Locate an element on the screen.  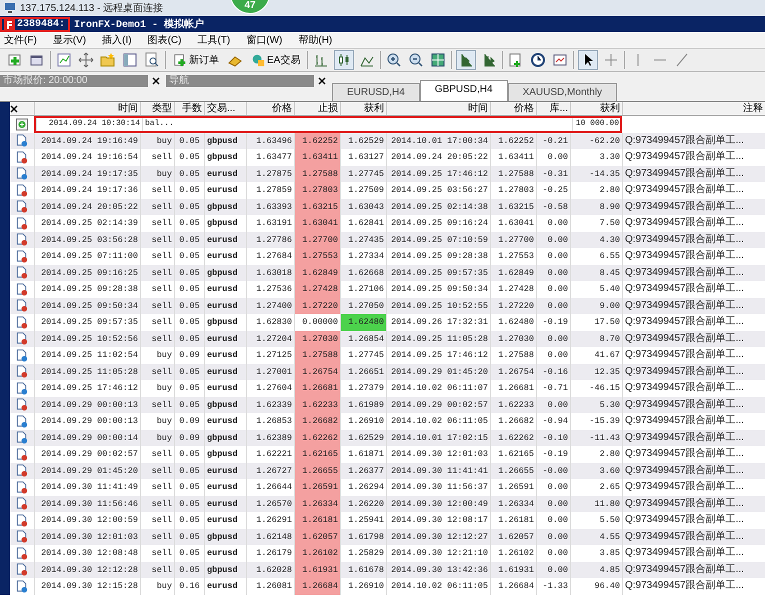
chart-tab: XAUUSD,Monthly is located at coordinates (563, 92).